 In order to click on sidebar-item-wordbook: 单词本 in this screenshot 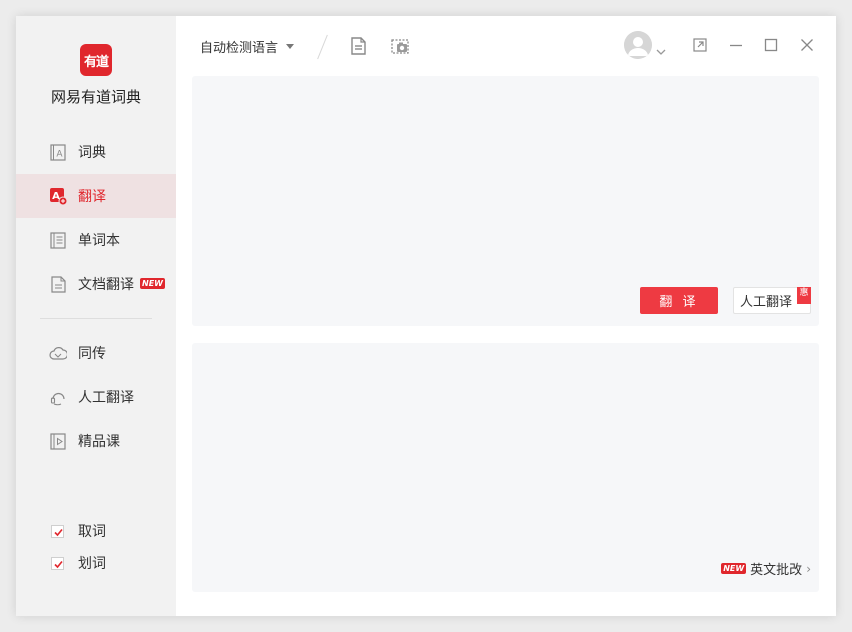, I will do `click(96, 240)`.